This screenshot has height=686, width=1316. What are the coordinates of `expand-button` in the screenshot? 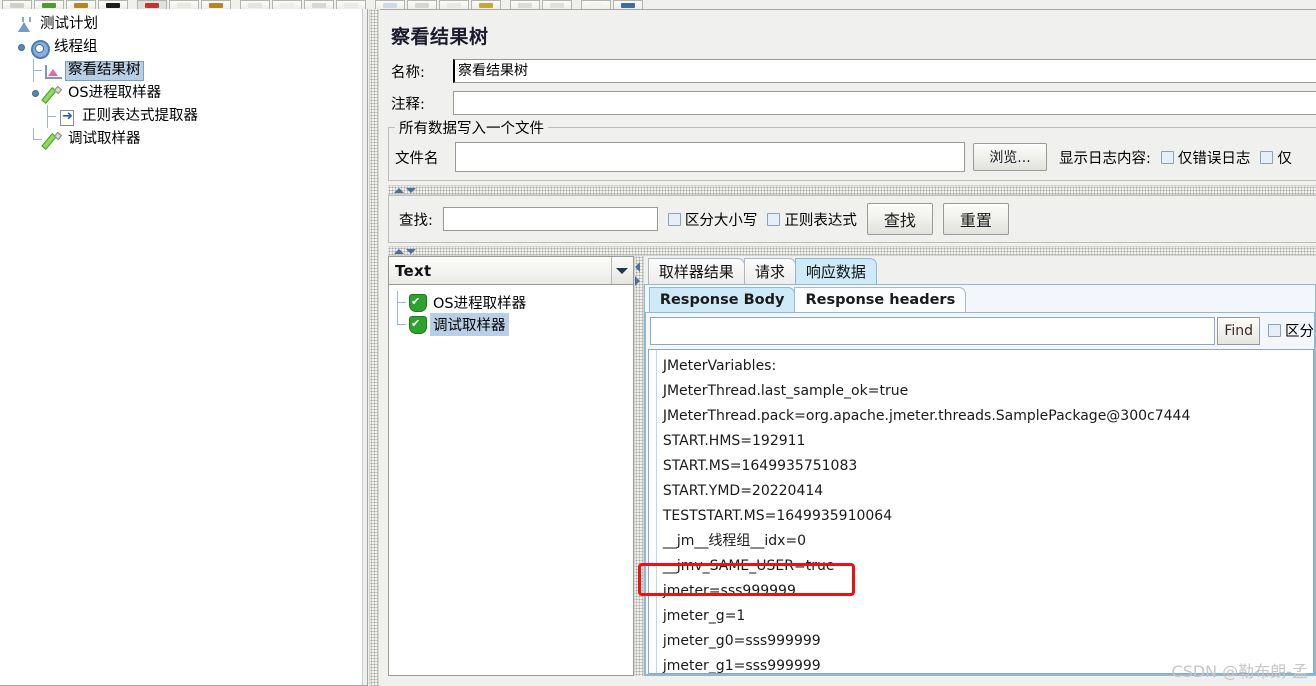 It's located at (287, 4).